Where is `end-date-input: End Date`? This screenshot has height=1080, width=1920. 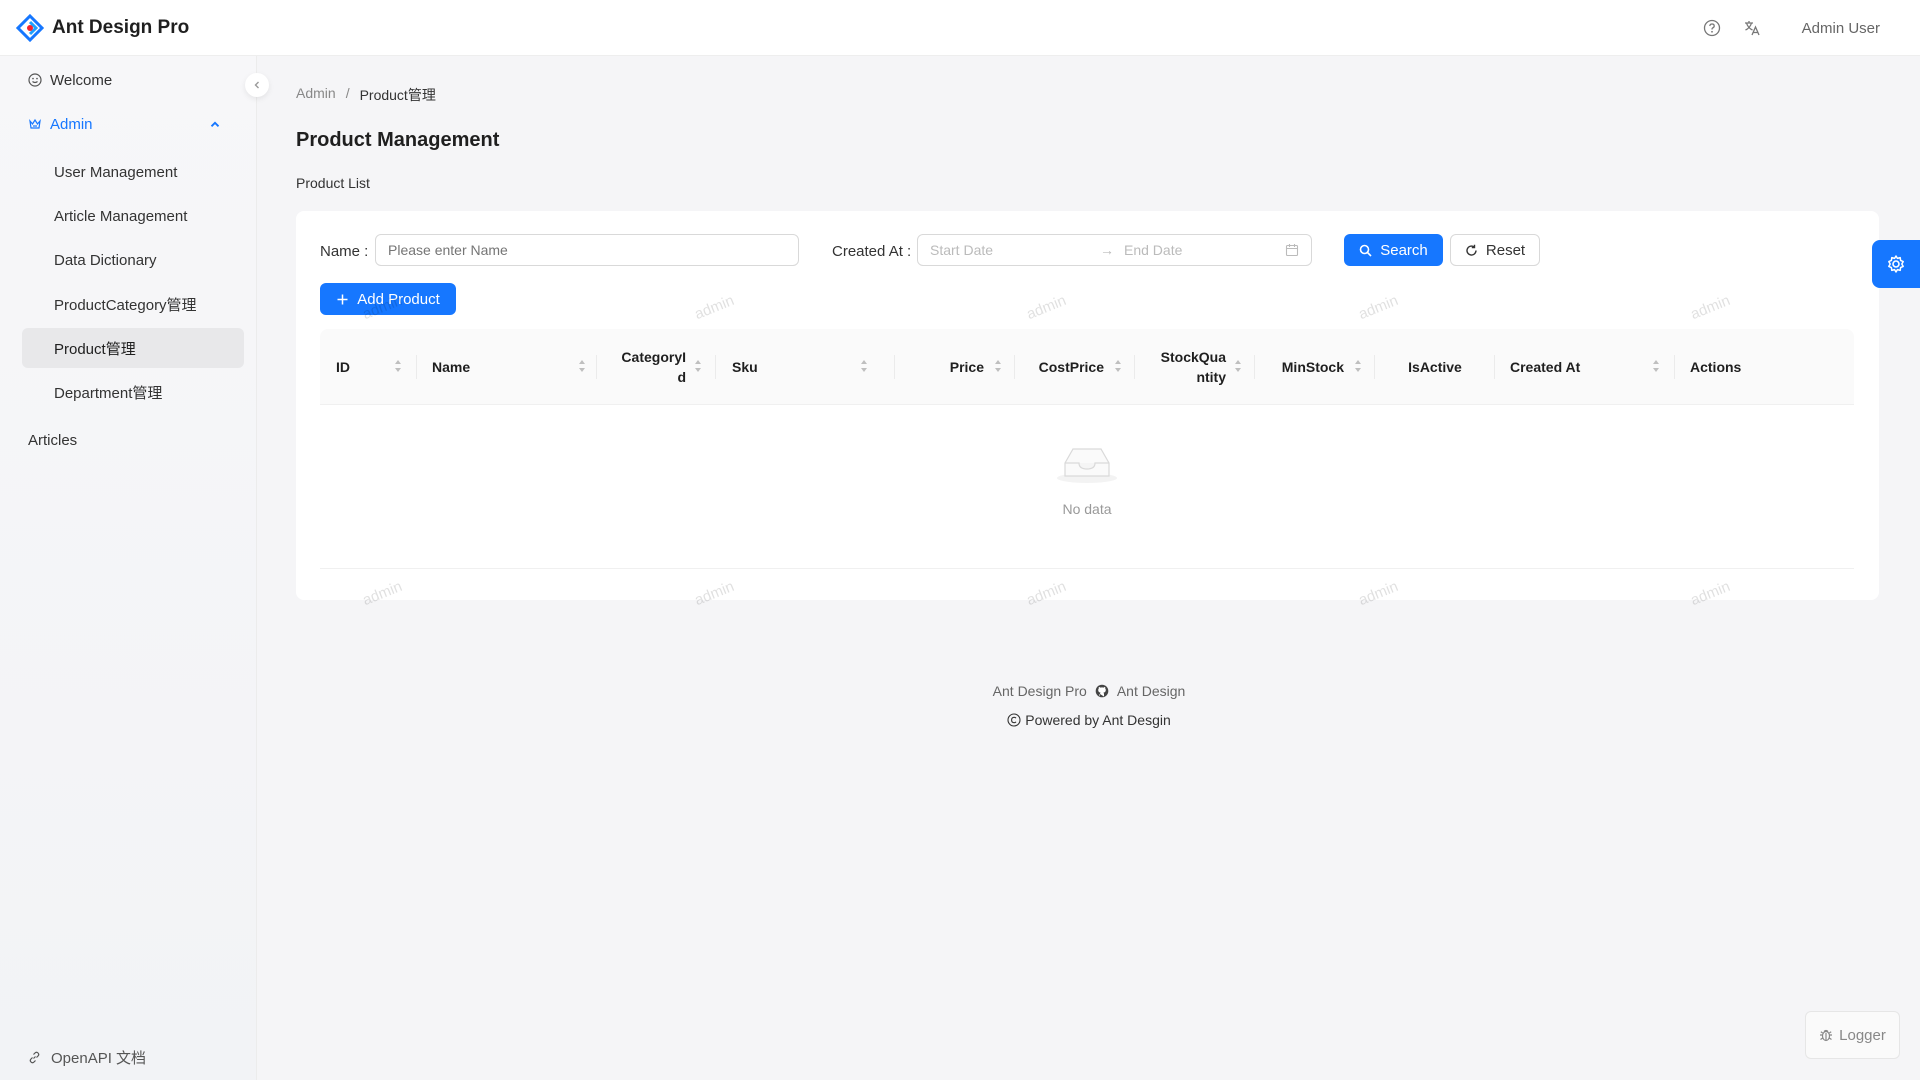 end-date-input: End Date is located at coordinates (1153, 250).